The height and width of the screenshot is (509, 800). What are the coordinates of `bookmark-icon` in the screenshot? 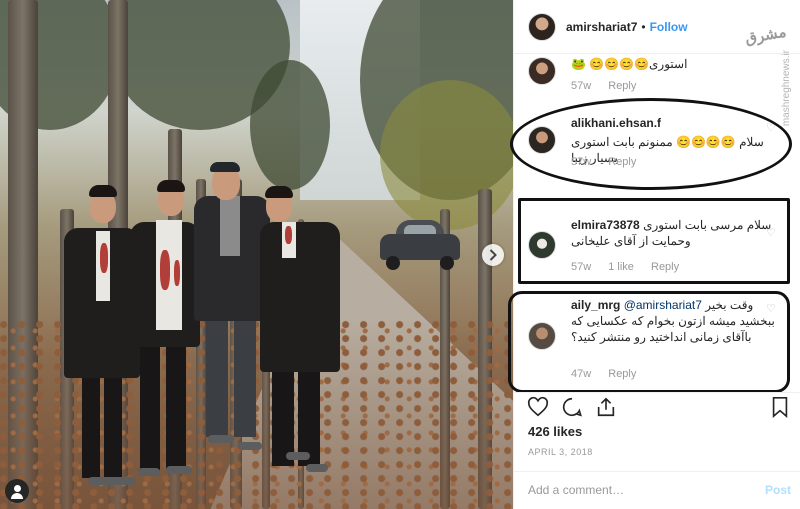 It's located at (780, 407).